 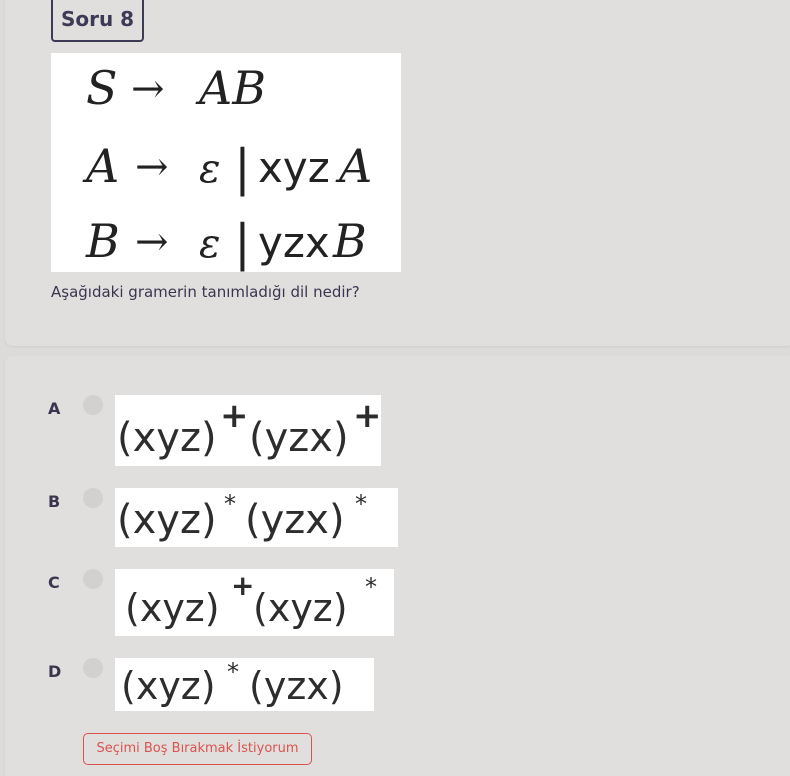 I want to click on grammar-row2-var: A, so click(x=353, y=166).